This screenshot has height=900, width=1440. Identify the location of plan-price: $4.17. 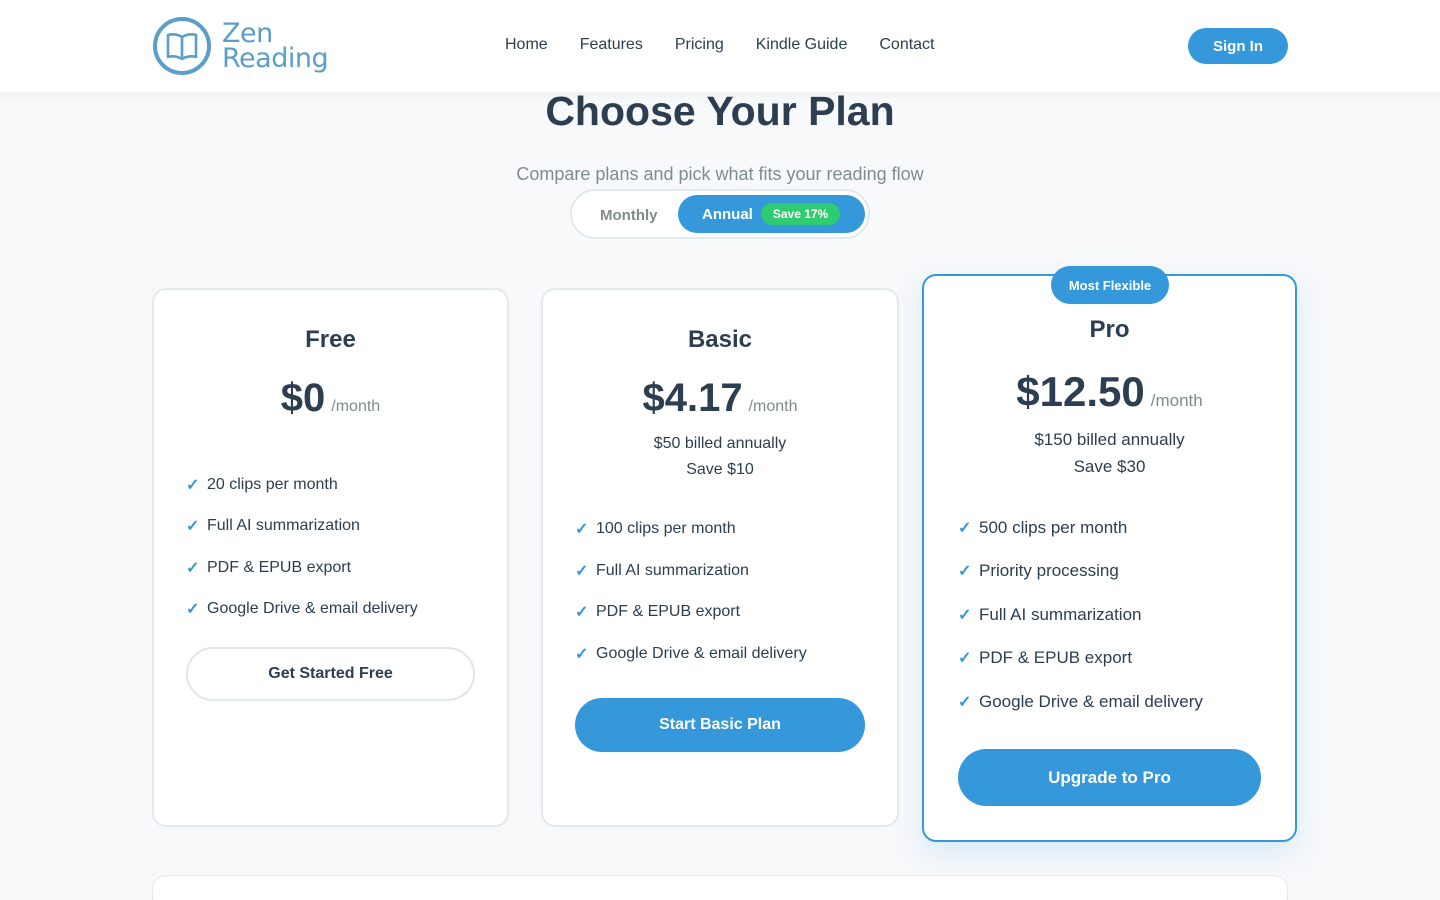
(692, 398).